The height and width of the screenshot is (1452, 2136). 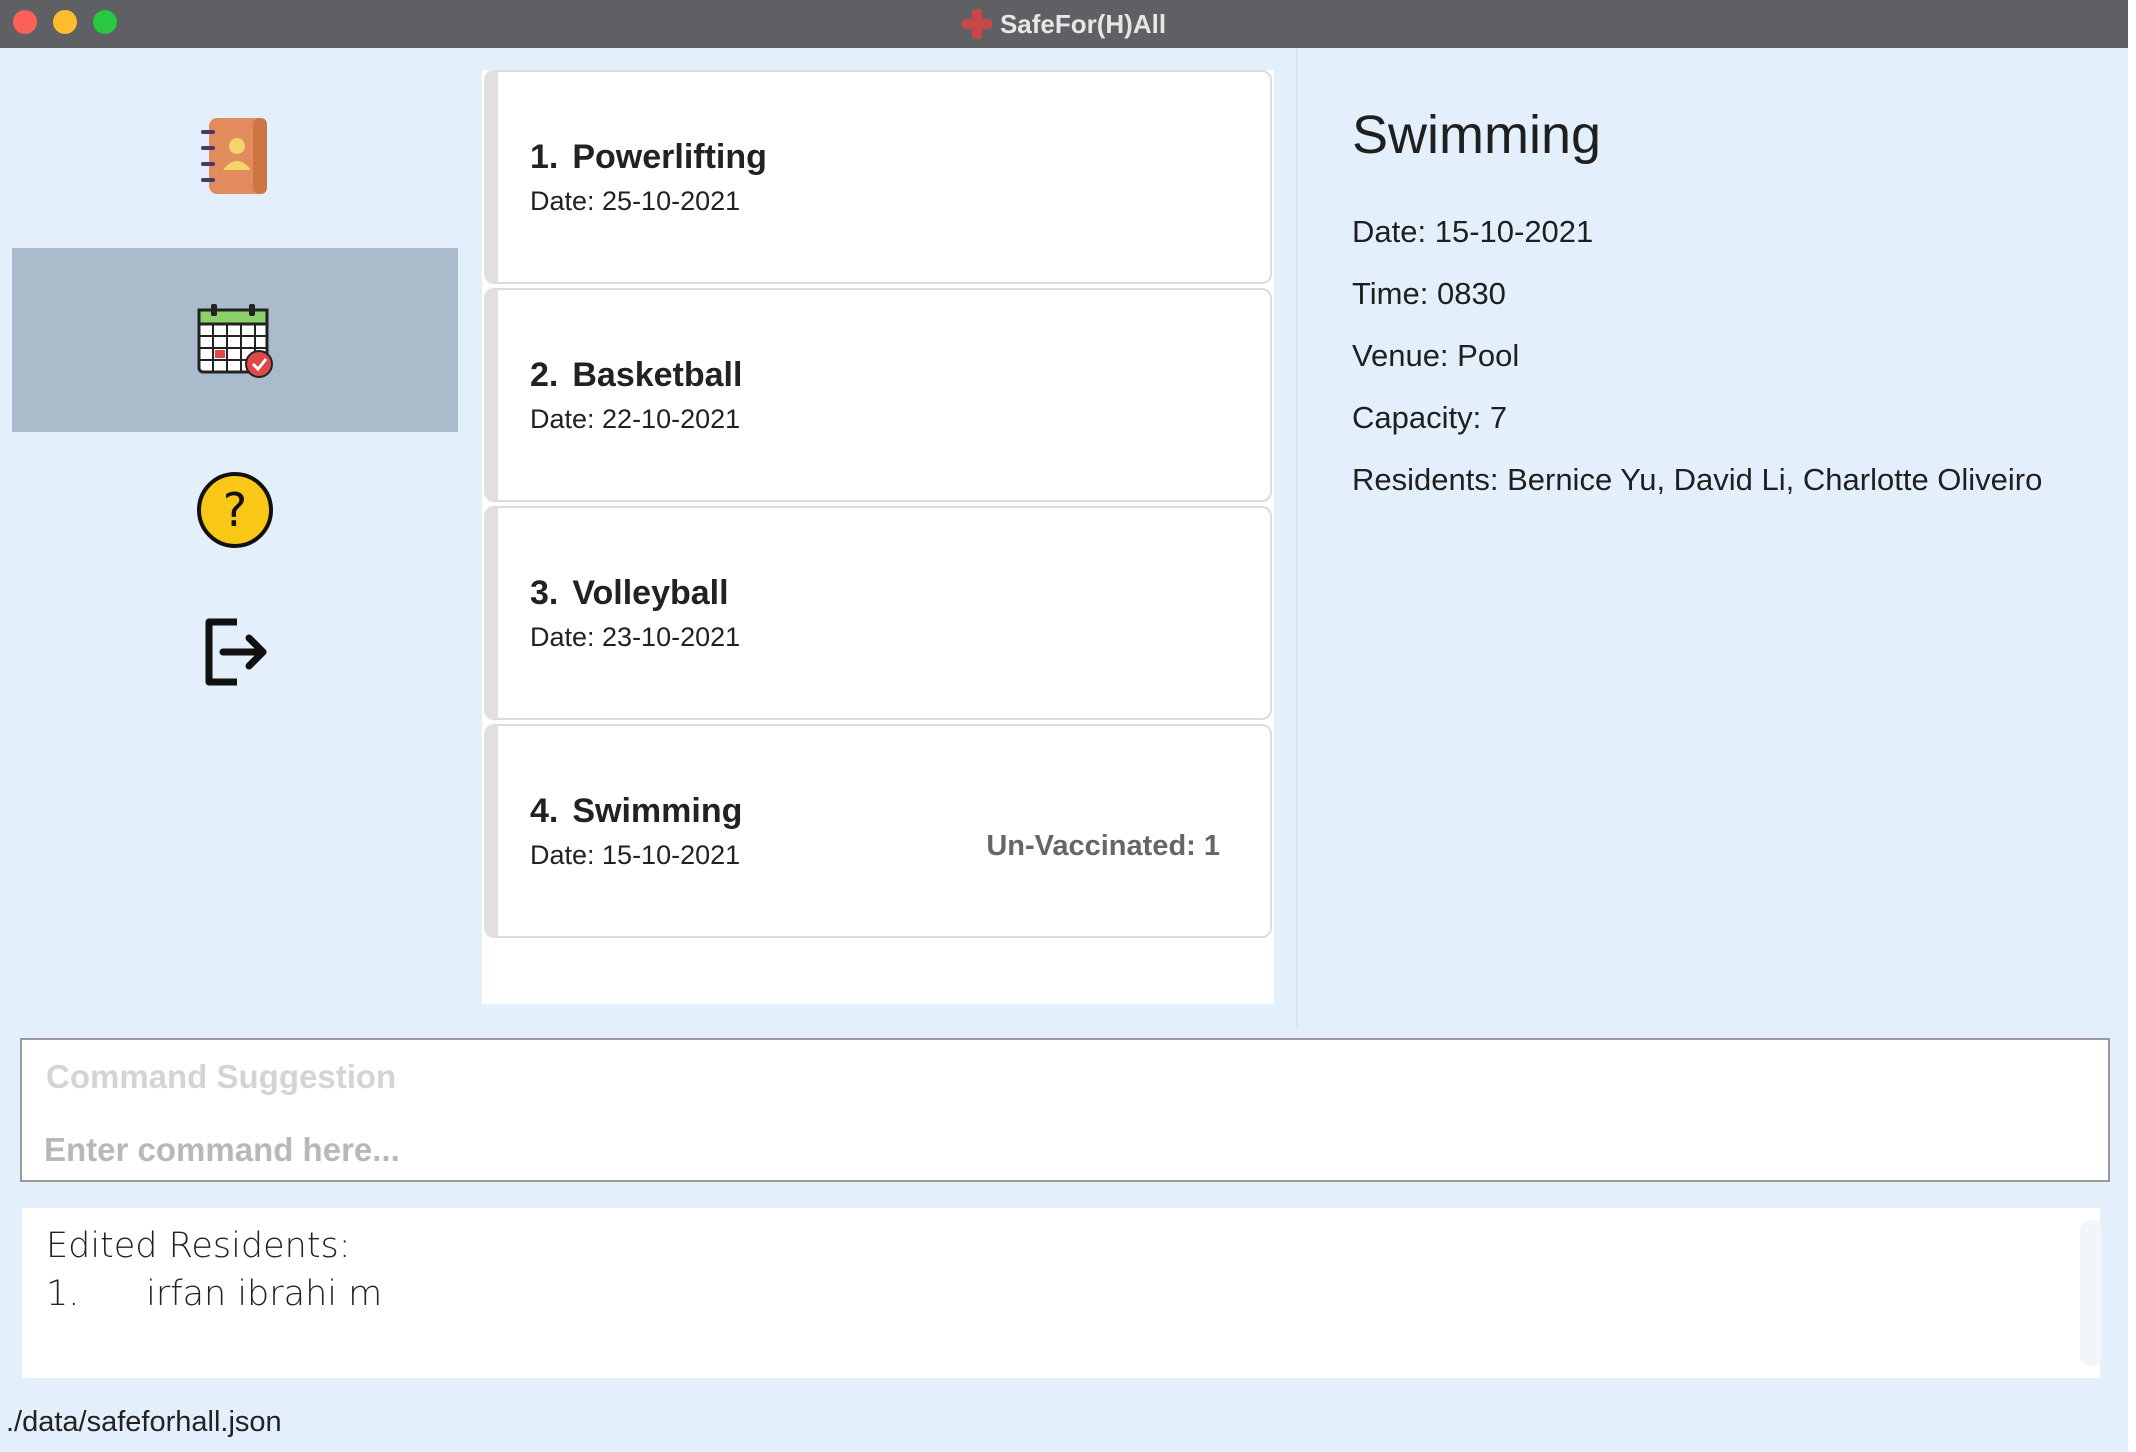 I want to click on close-window-button, so click(x=25, y=22).